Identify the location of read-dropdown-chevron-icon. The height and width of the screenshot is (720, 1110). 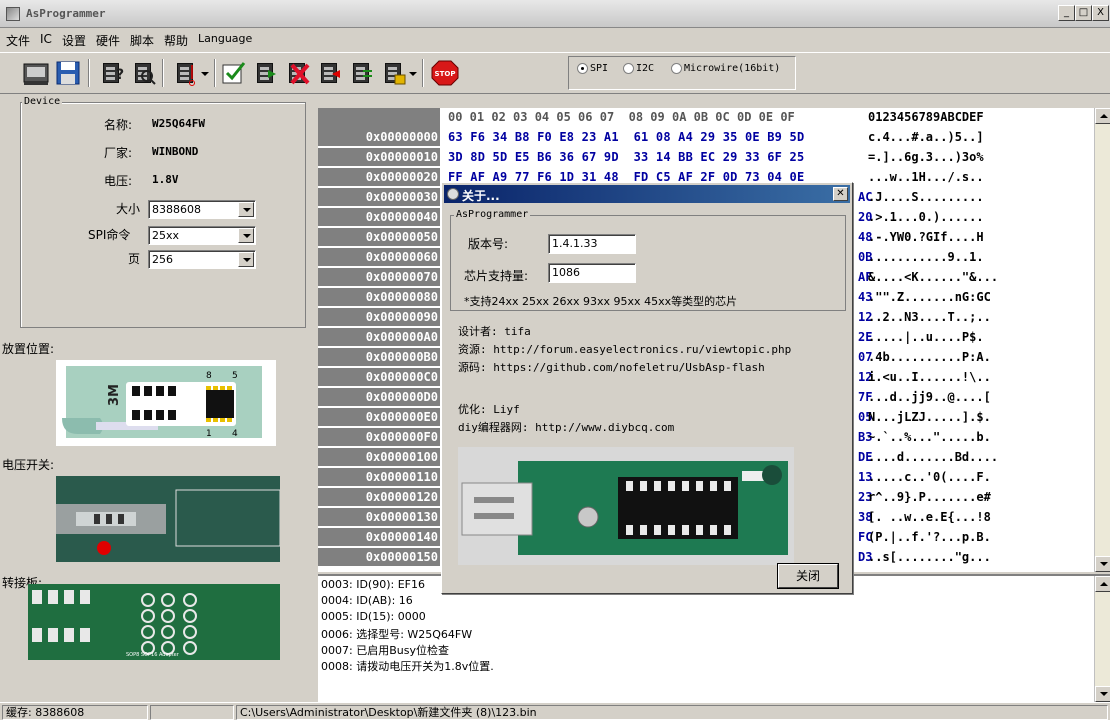
(205, 73).